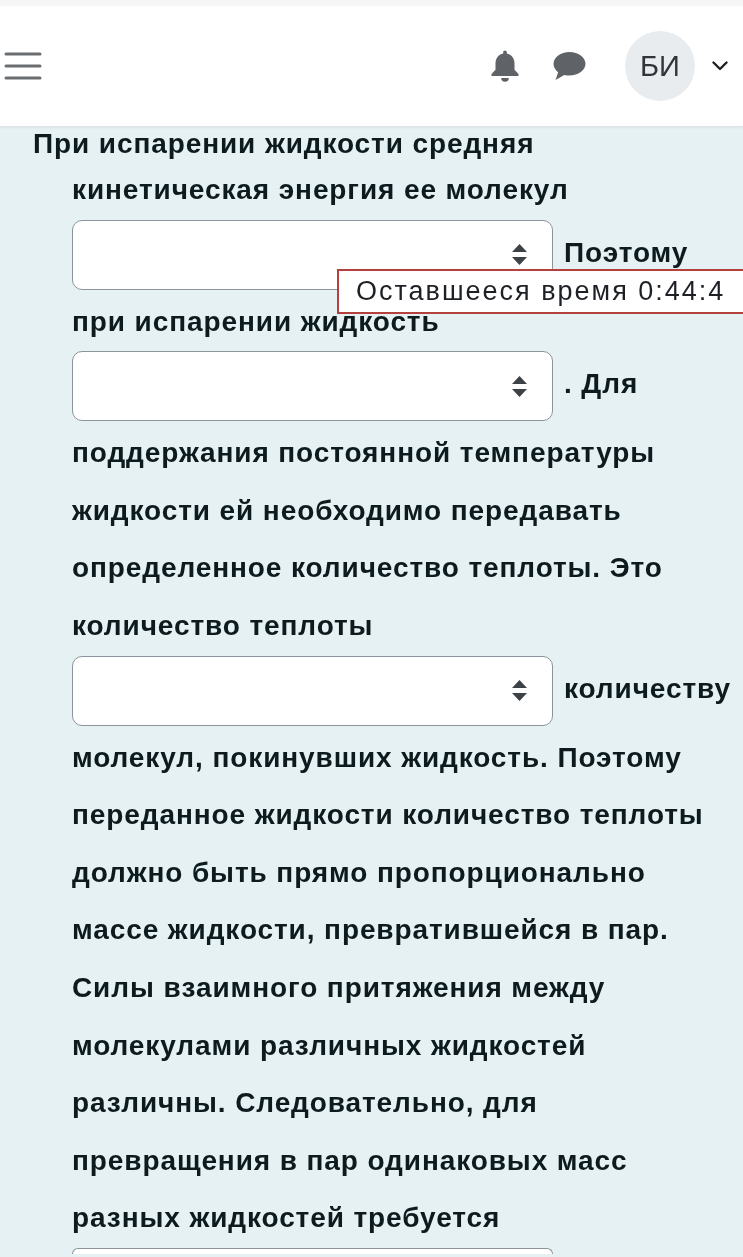  What do you see at coordinates (320, 190) in the screenshot?
I see `question-text: кинетическая энергия ее молекул` at bounding box center [320, 190].